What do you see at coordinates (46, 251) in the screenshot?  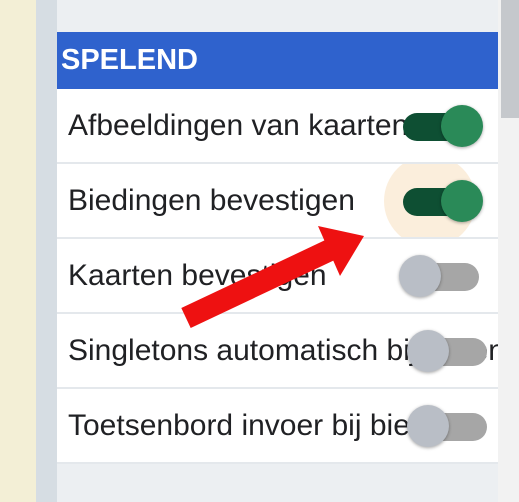 I see `panel-left-edge` at bounding box center [46, 251].